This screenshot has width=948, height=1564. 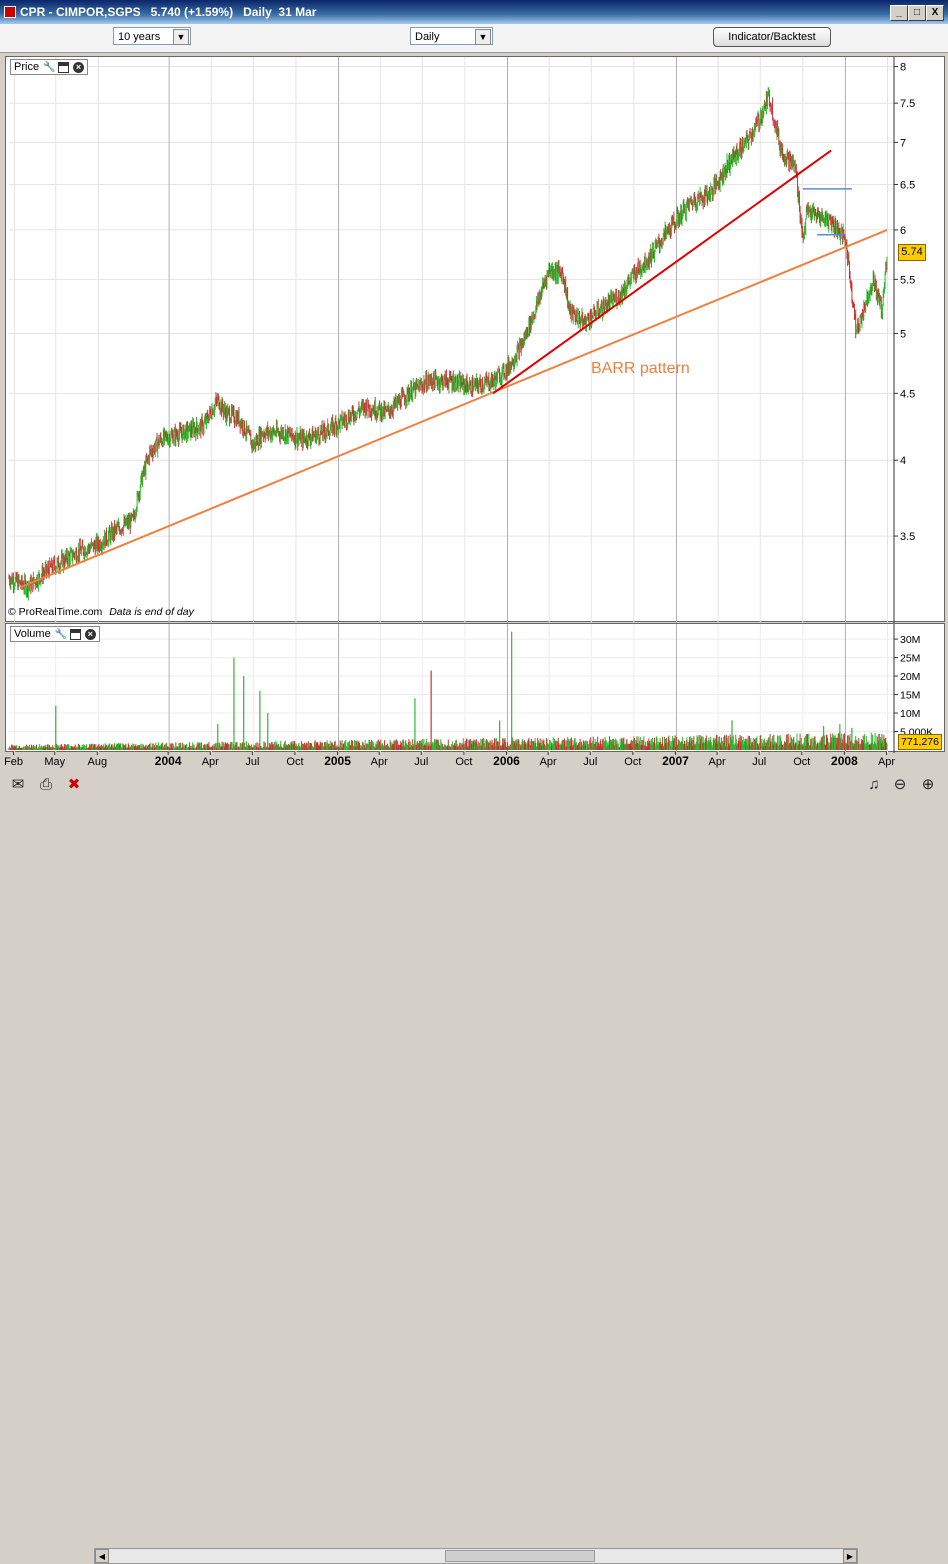 I want to click on x-tick-label: 2008, so click(x=844, y=761).